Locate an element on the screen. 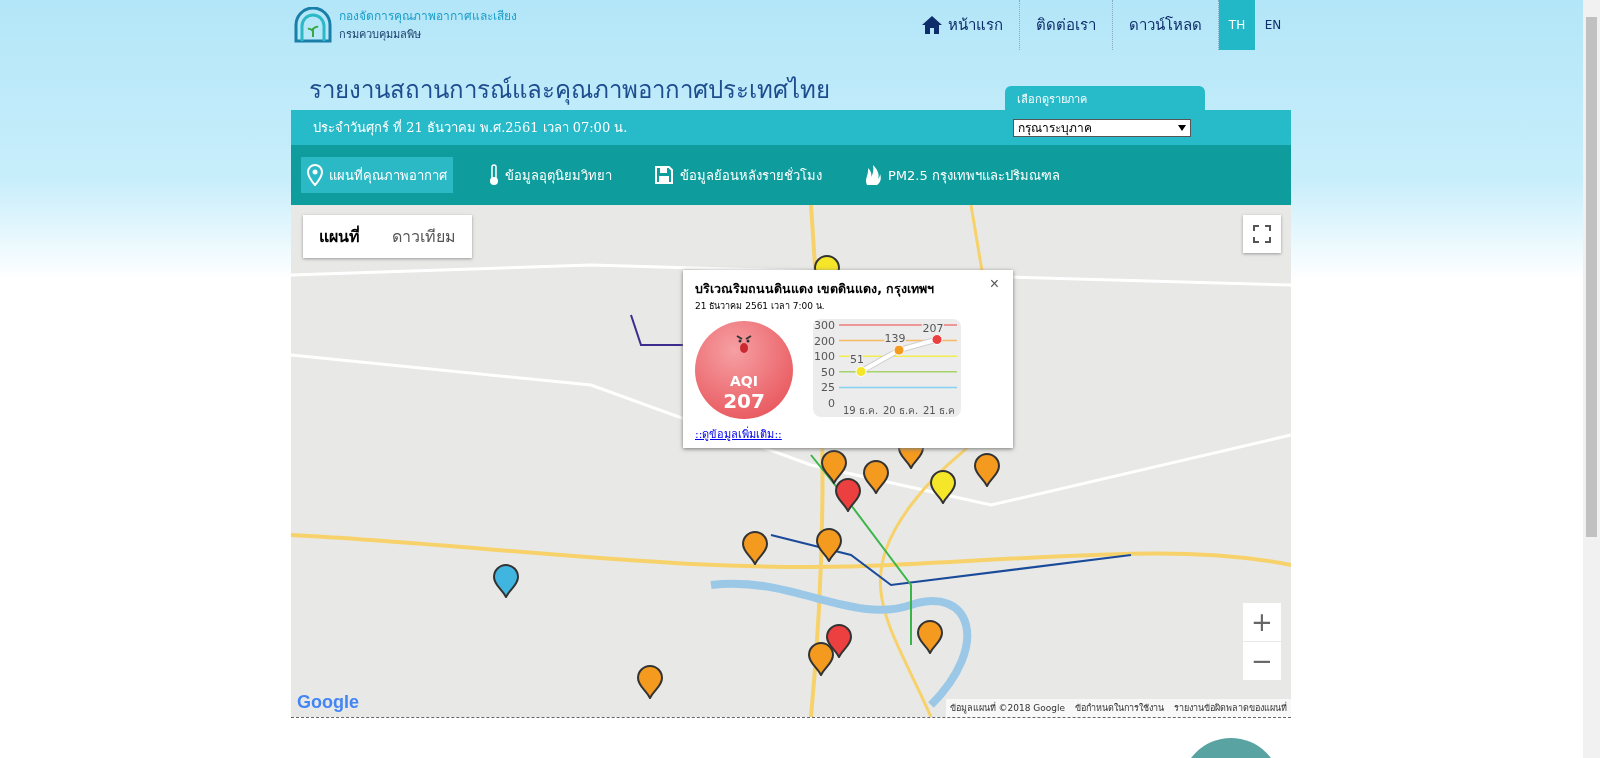  reading-time: 21 ธันวาคม 2561 เวลา 7:00 น. is located at coordinates (760, 306).